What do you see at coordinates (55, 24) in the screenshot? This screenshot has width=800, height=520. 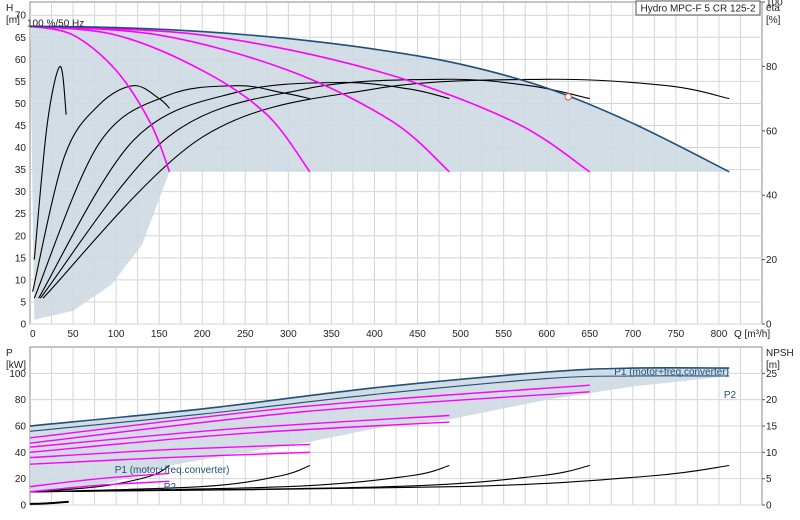 I see `speed-annotation: 100 %/50 Hz` at bounding box center [55, 24].